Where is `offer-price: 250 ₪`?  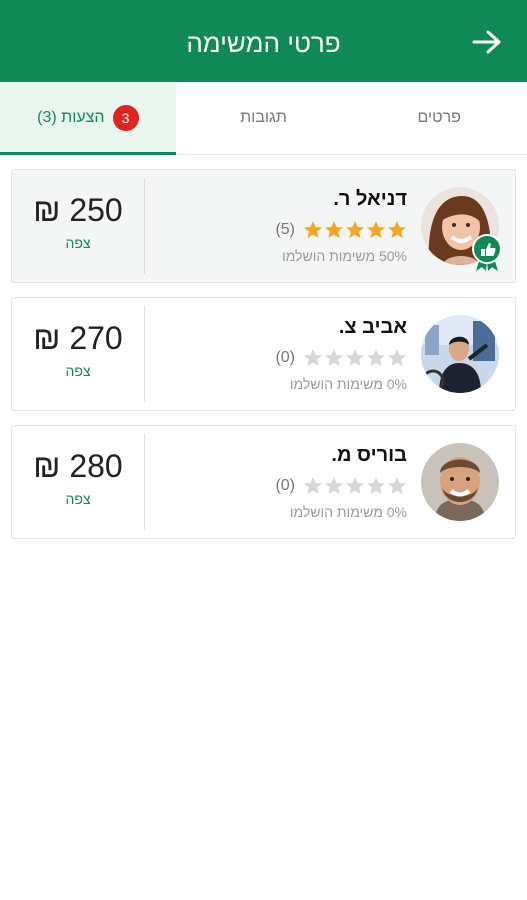 offer-price: 250 ₪ is located at coordinates (78, 210).